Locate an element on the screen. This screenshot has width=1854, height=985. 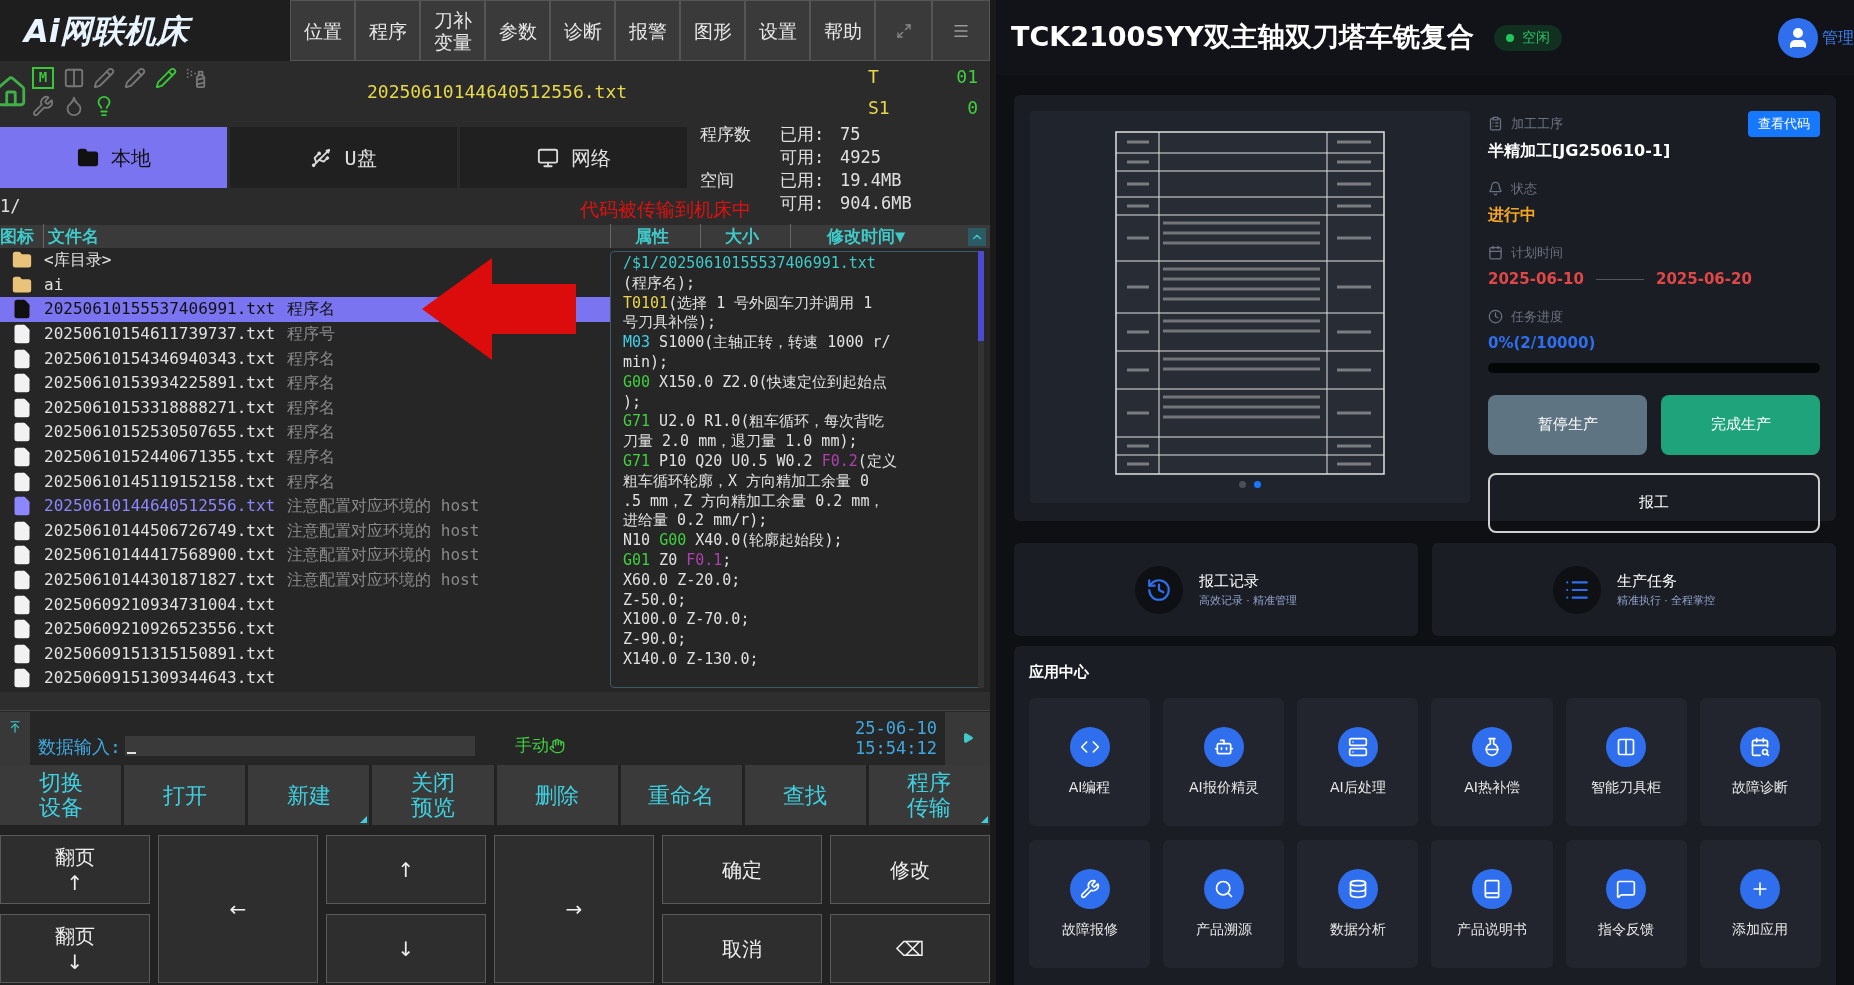
storage-tab: U盘 is located at coordinates (343, 157).